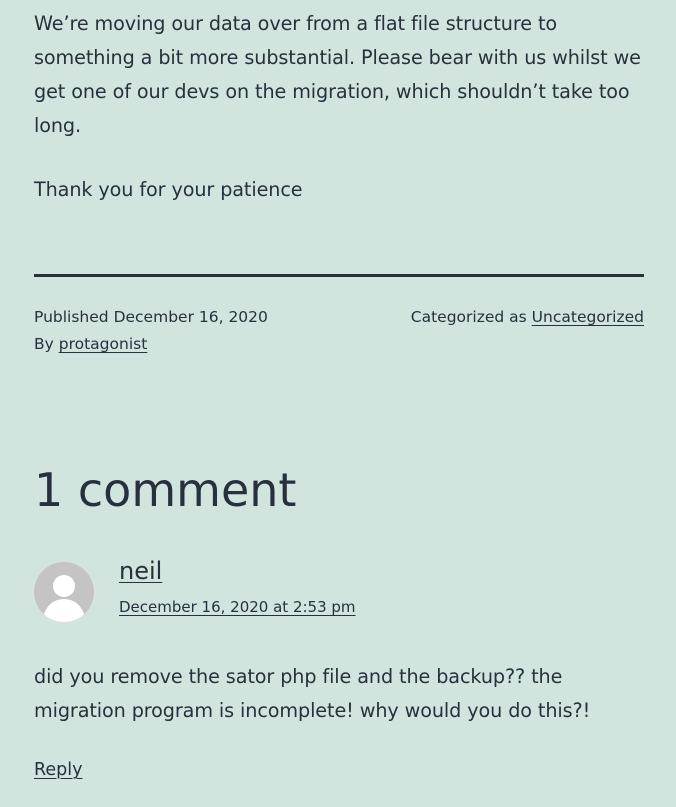 This screenshot has height=807, width=676. What do you see at coordinates (339, 275) in the screenshot?
I see `post-footer-separator` at bounding box center [339, 275].